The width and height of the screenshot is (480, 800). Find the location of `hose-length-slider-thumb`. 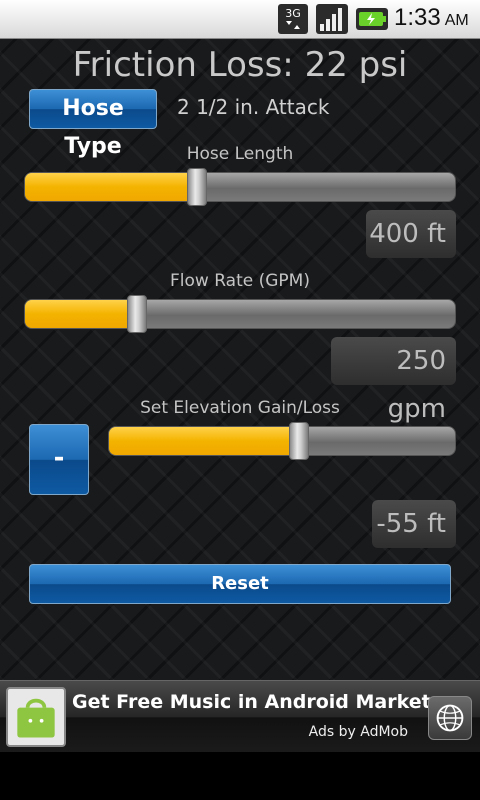

hose-length-slider-thumb is located at coordinates (197, 187).